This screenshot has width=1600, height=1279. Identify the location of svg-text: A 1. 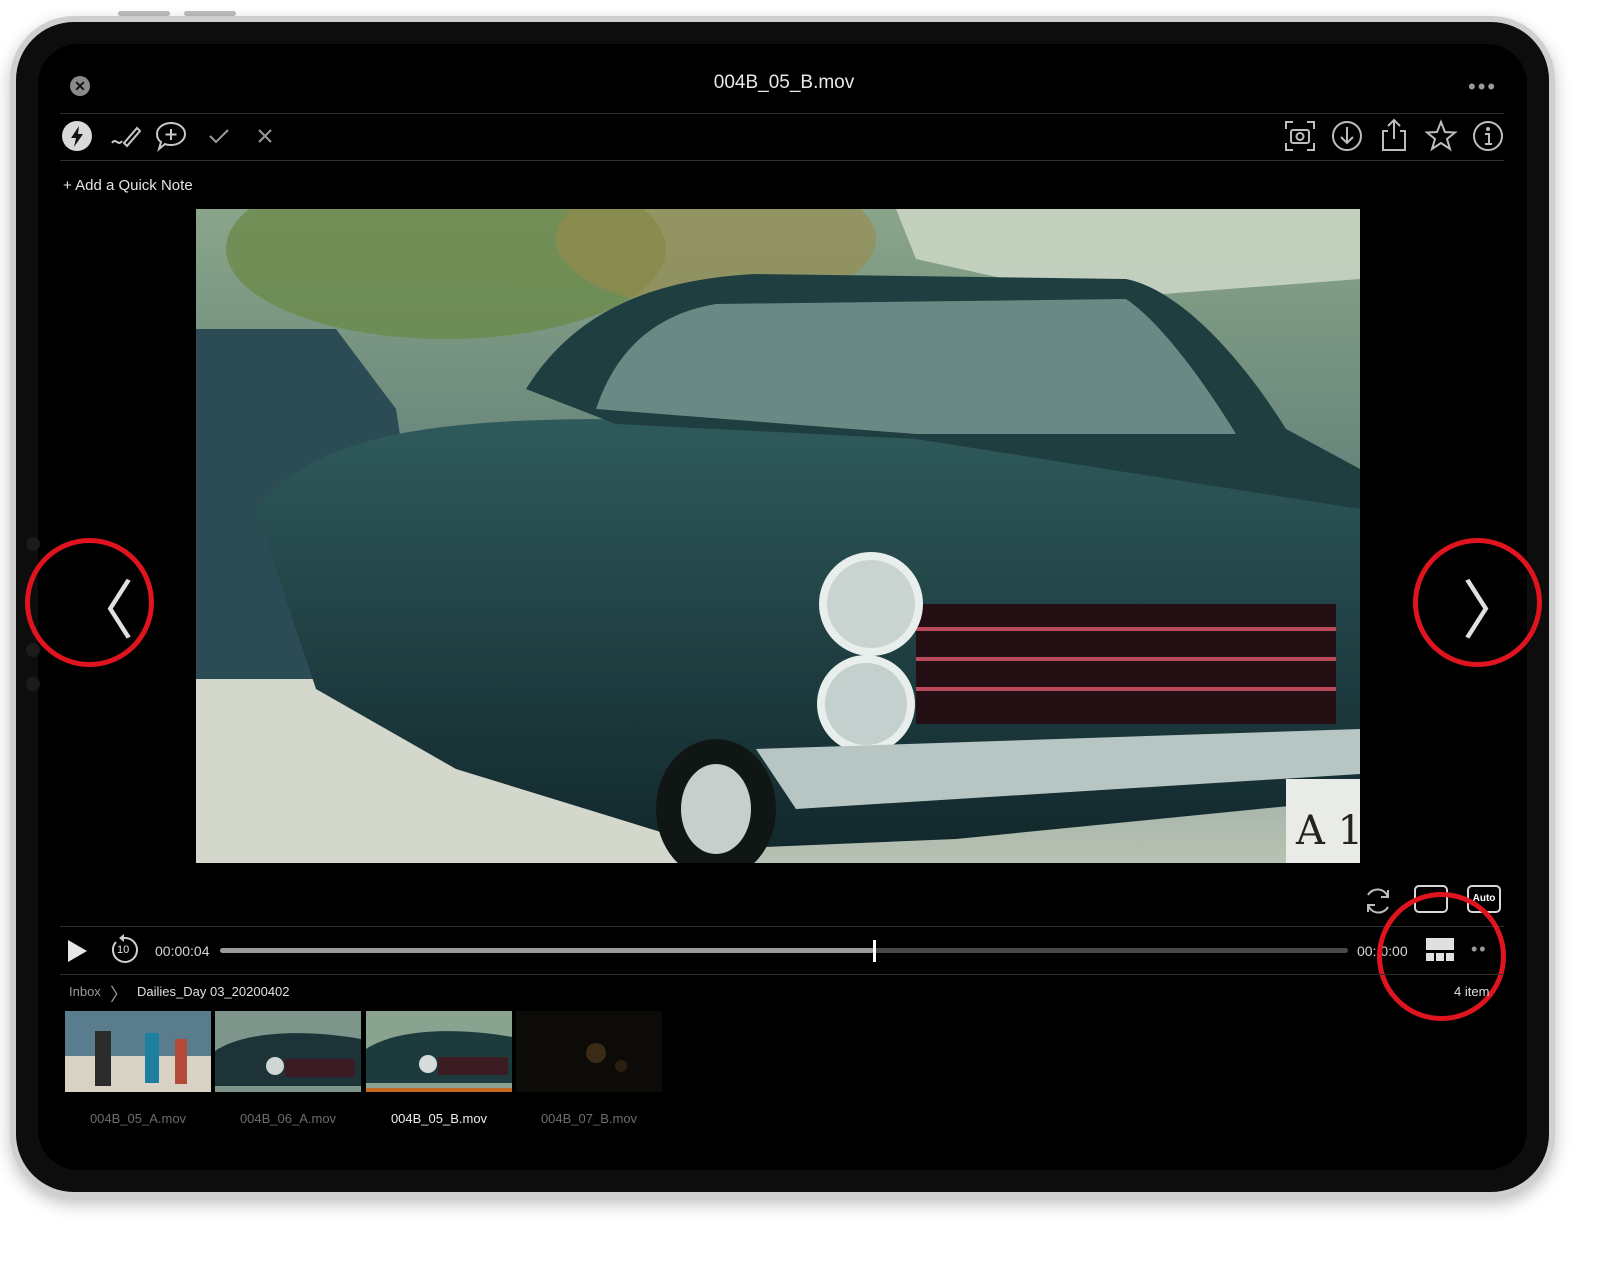
(1327, 831).